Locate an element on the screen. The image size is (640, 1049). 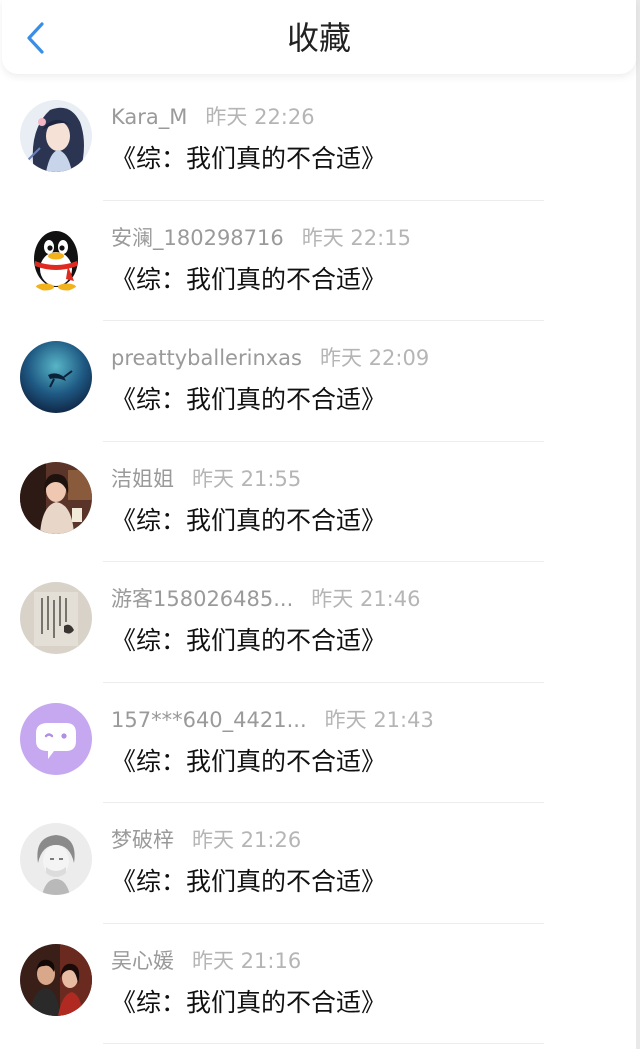
timestamp: 昨天 21:43 is located at coordinates (379, 719).